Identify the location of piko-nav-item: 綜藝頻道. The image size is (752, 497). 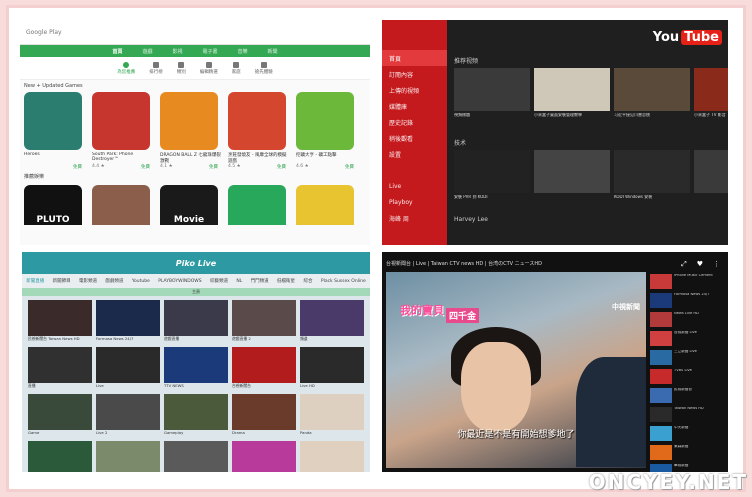
(219, 281).